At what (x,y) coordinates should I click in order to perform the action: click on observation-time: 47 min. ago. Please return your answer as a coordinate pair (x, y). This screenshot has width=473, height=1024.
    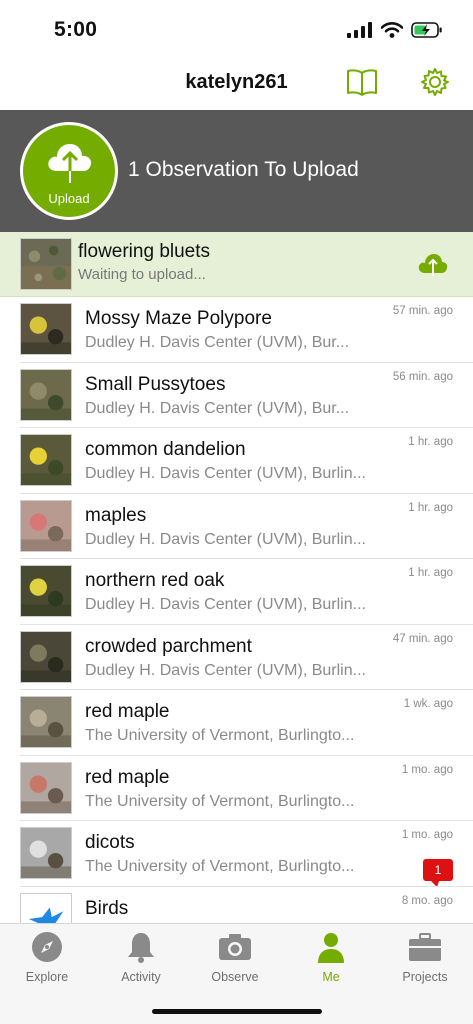
    Looking at the image, I should click on (422, 638).